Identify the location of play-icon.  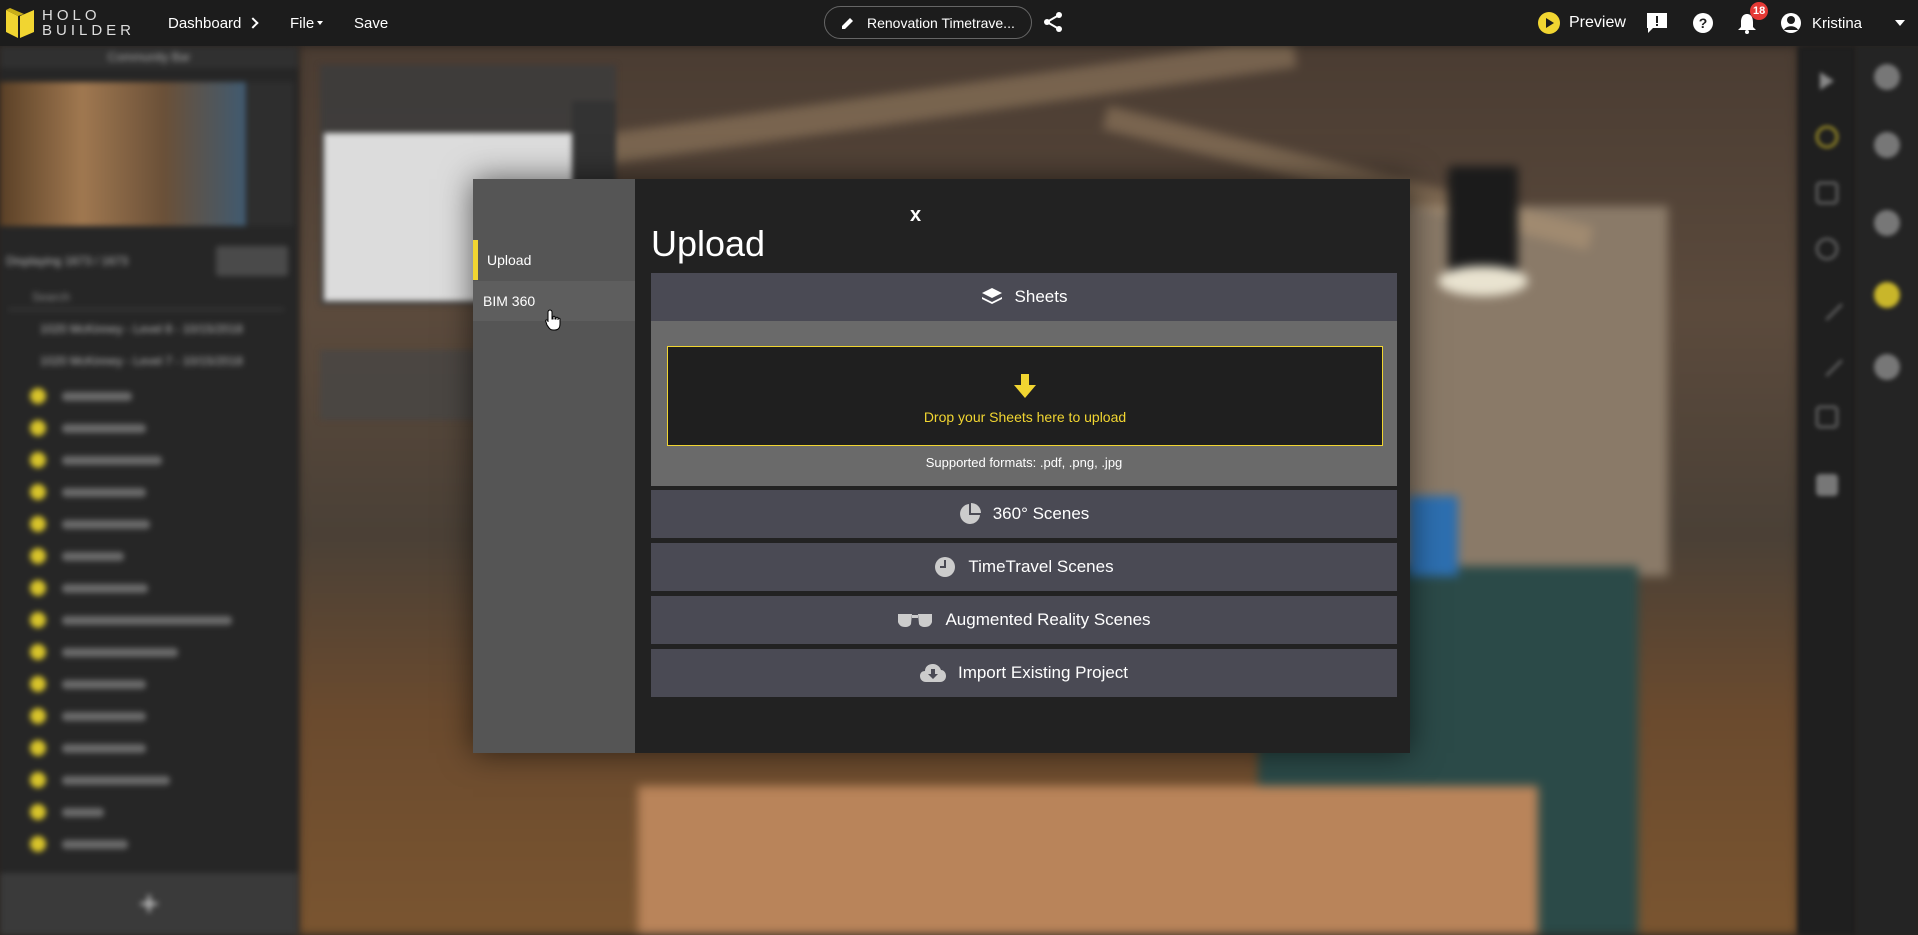
(1549, 23).